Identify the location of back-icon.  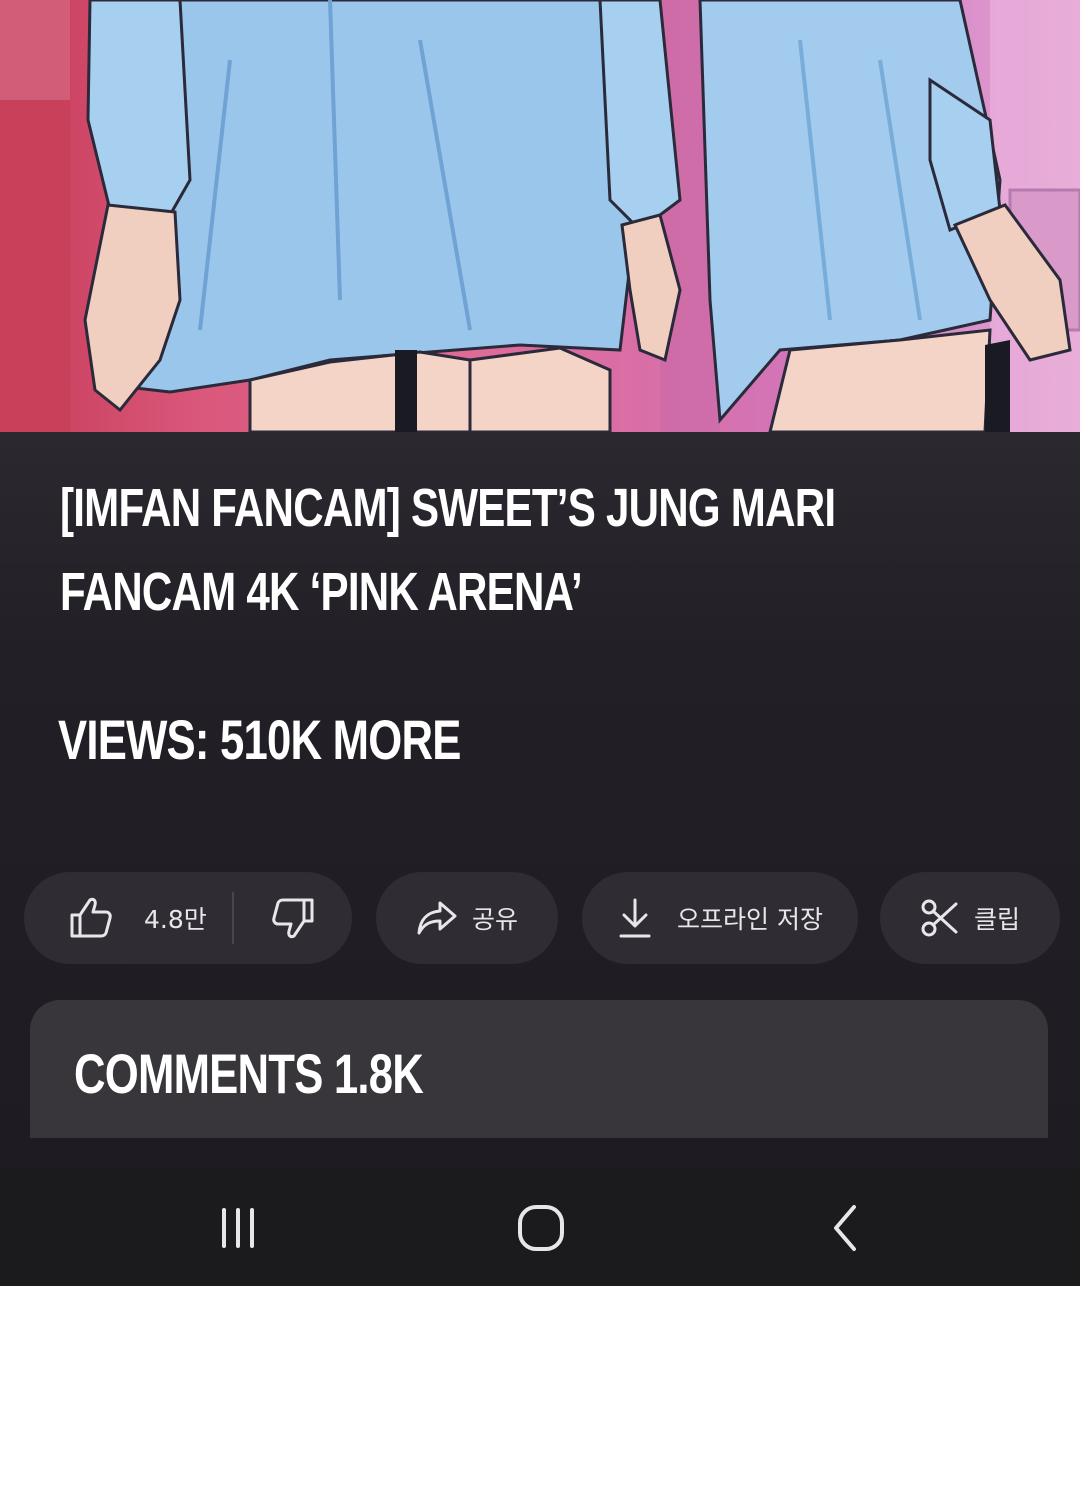
(844, 1230).